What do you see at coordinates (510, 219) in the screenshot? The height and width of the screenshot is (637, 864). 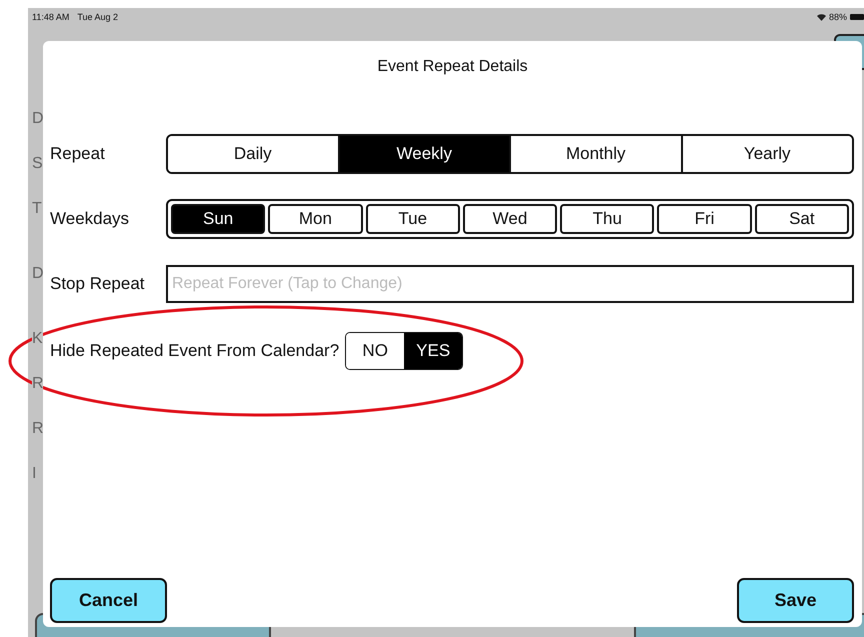 I see `weekday-button: Wed` at bounding box center [510, 219].